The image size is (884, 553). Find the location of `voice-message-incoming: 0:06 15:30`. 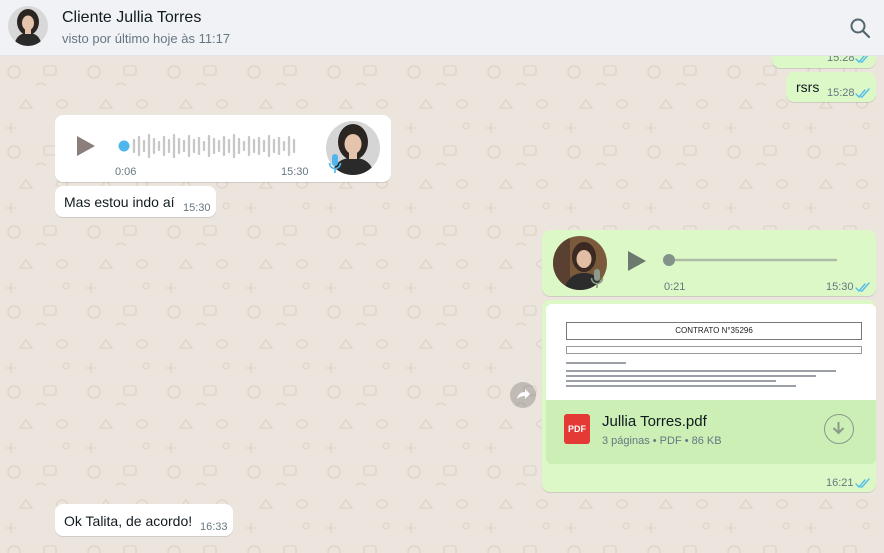

voice-message-incoming: 0:06 15:30 is located at coordinates (223, 148).